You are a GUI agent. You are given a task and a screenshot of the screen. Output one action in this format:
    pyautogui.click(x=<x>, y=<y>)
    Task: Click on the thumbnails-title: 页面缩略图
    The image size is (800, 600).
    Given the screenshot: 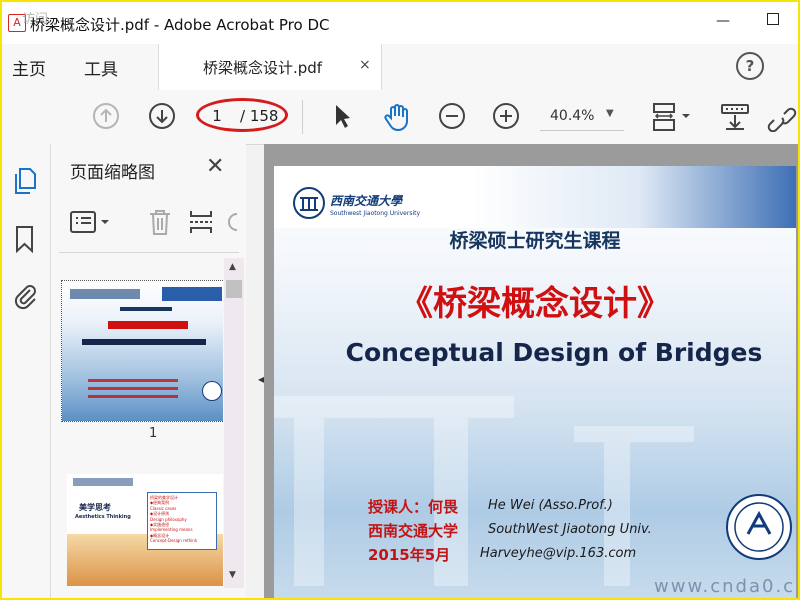 What is the action you would take?
    pyautogui.click(x=112, y=173)
    